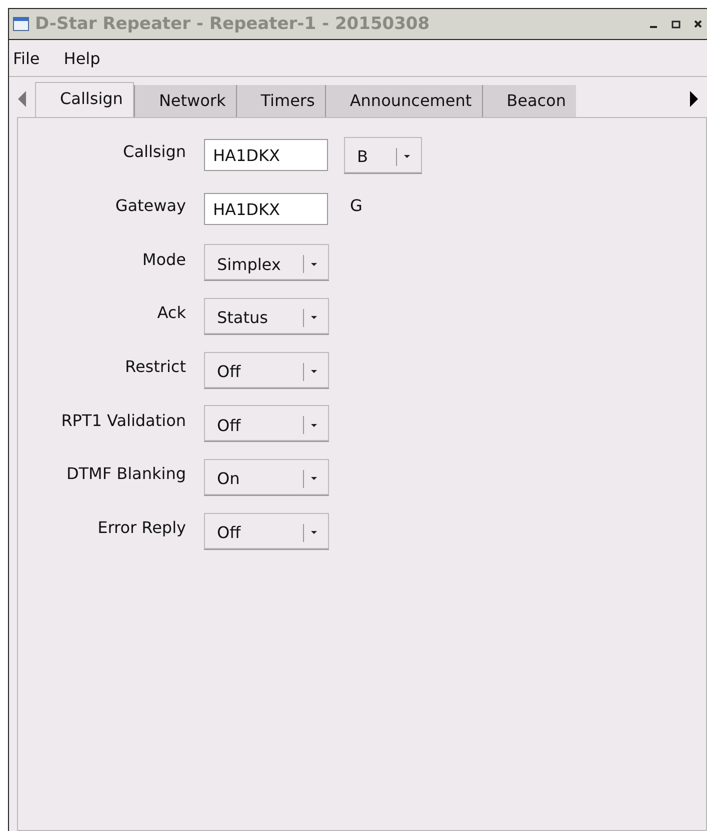 Image resolution: width=707 pixels, height=831 pixels. I want to click on field-label: RPT1 Validation, so click(123, 420).